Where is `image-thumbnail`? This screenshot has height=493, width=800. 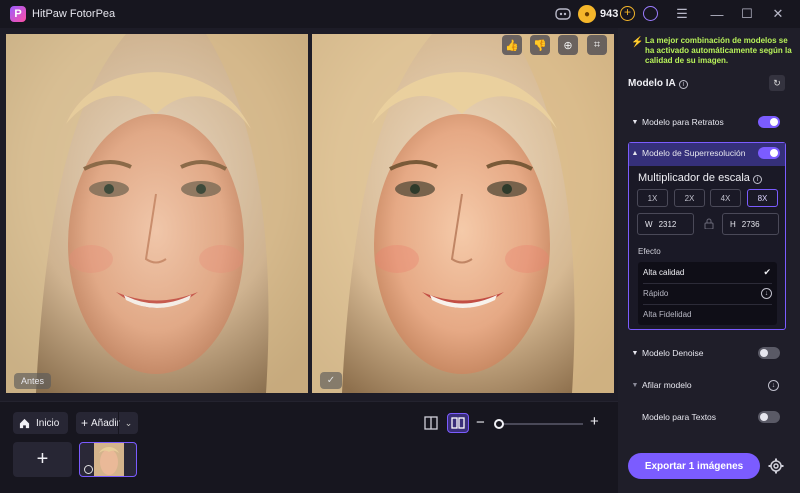 image-thumbnail is located at coordinates (108, 459).